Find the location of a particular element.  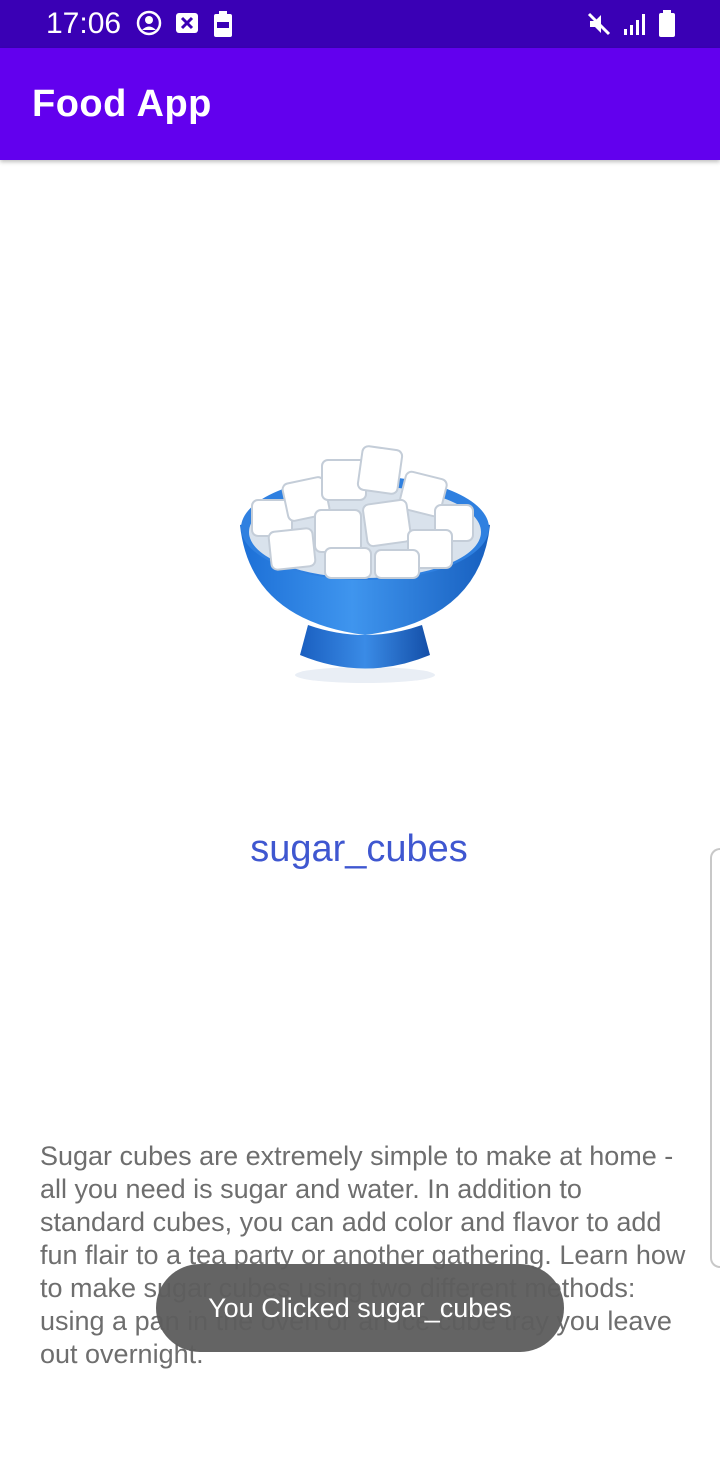

food-name: sugar_cubes is located at coordinates (359, 849).